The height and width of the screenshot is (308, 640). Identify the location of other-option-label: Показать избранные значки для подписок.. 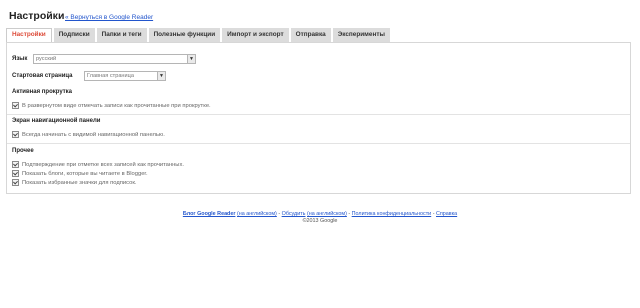
(79, 182).